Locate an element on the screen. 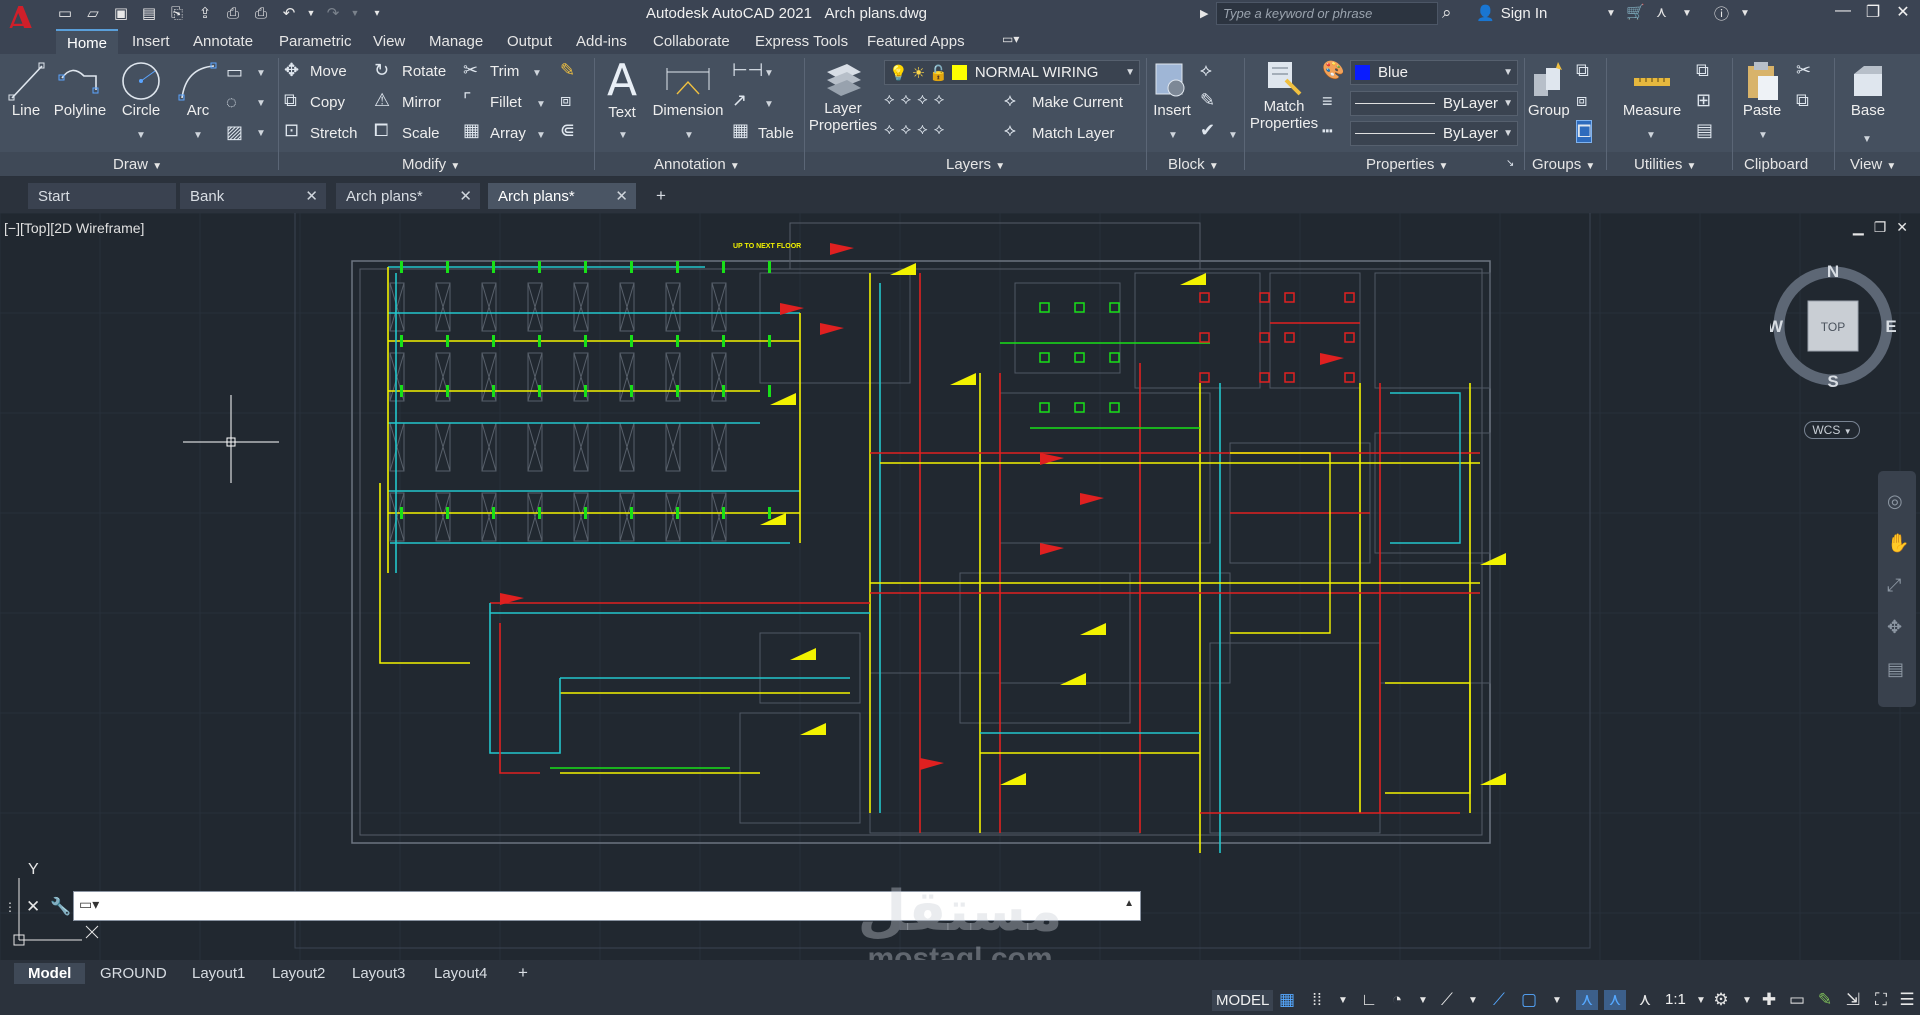  viewport-controls: [−][Top][2D Wireframe] is located at coordinates (74, 228).